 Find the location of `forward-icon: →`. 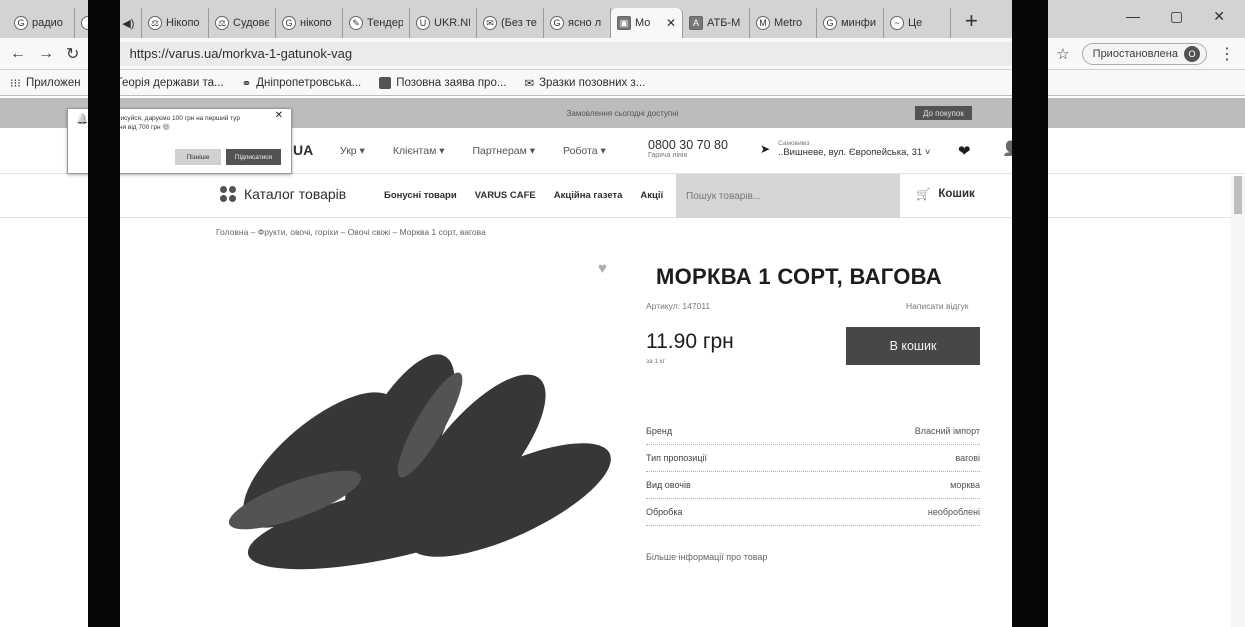

forward-icon: → is located at coordinates (46, 54).